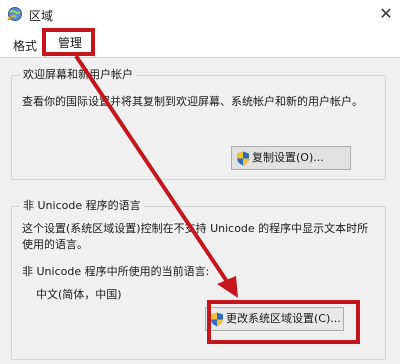 This screenshot has height=364, width=400. I want to click on non-unicode-group-title: 非 Unicode 程序的语言, so click(82, 206).